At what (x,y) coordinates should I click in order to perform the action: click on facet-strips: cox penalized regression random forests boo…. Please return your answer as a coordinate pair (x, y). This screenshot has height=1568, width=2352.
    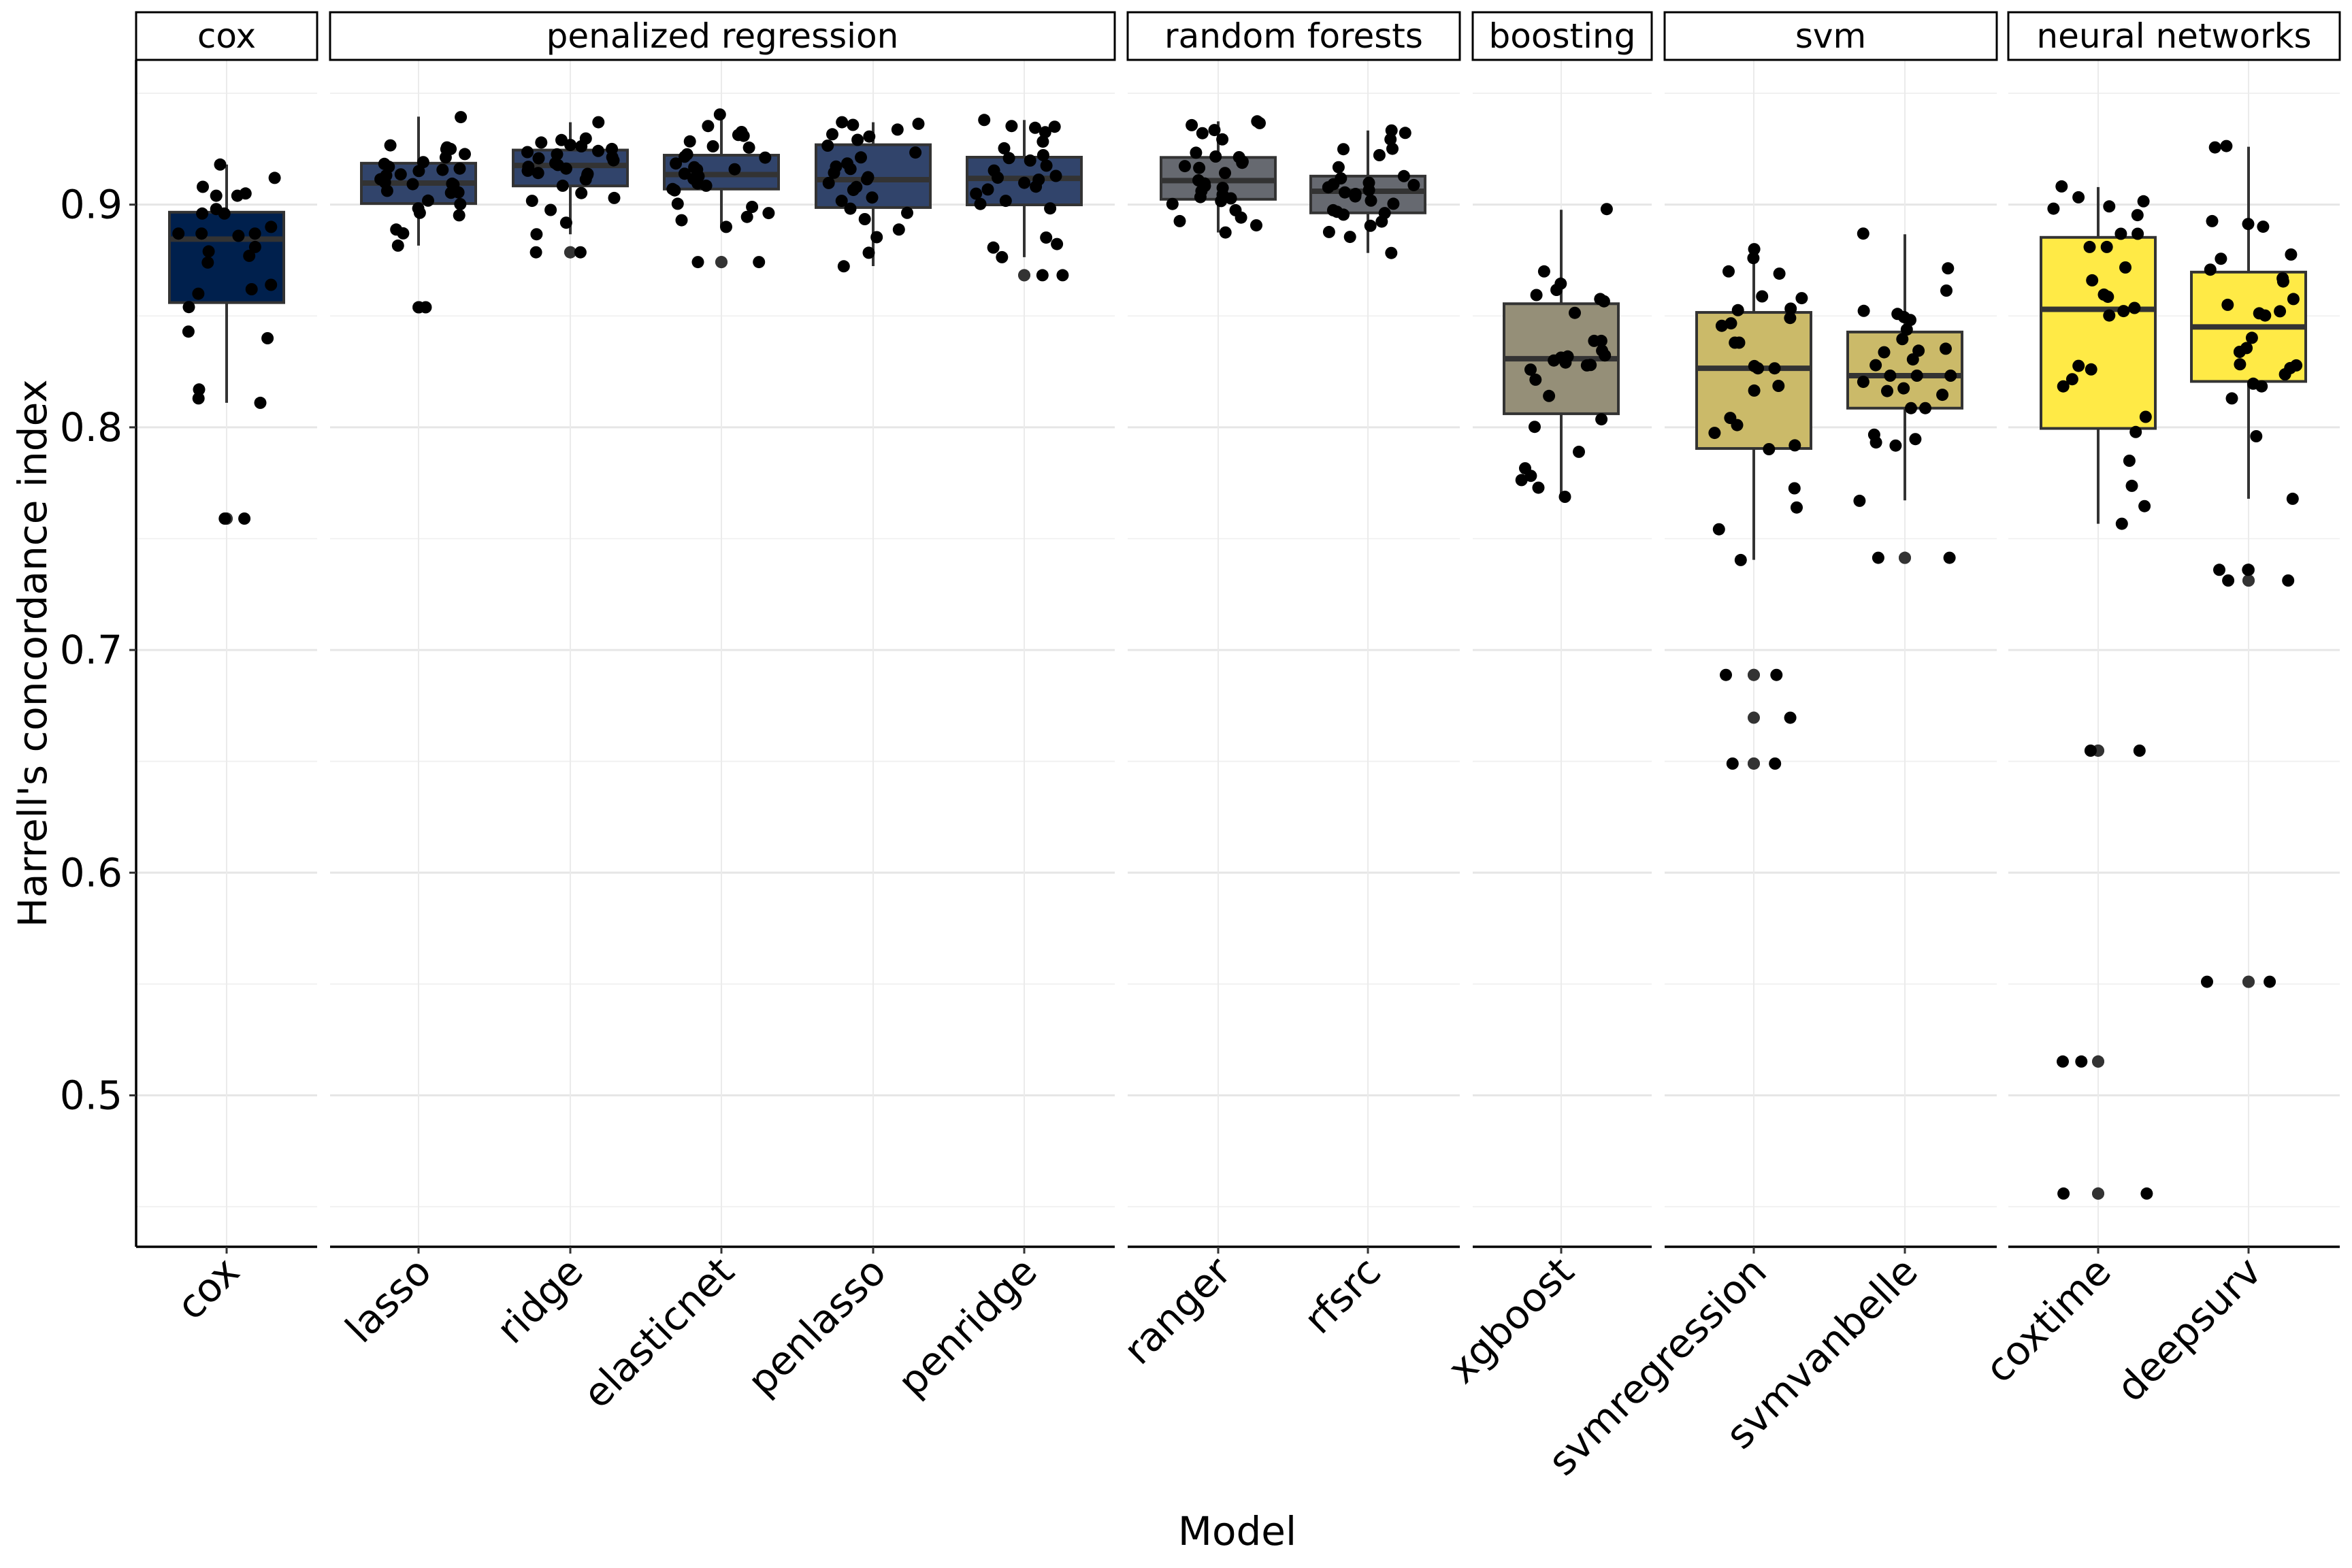
    Looking at the image, I should click on (1238, 36).